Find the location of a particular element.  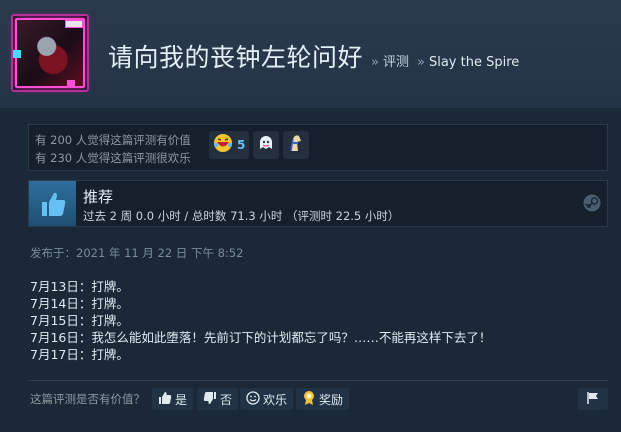

vote-funny-button: 欢乐 is located at coordinates (267, 399).